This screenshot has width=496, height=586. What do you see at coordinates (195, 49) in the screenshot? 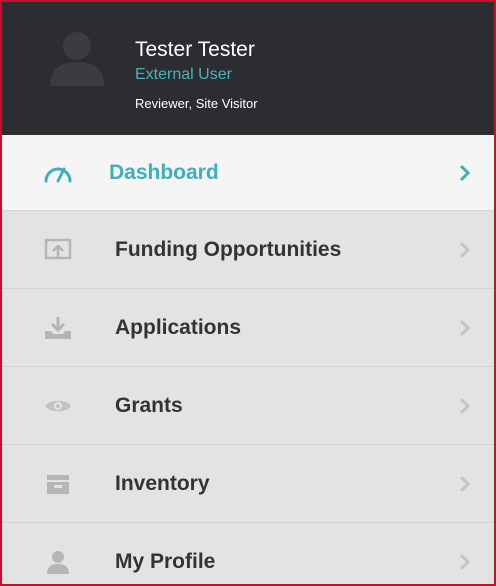
I see `user-name: Tester Tester` at bounding box center [195, 49].